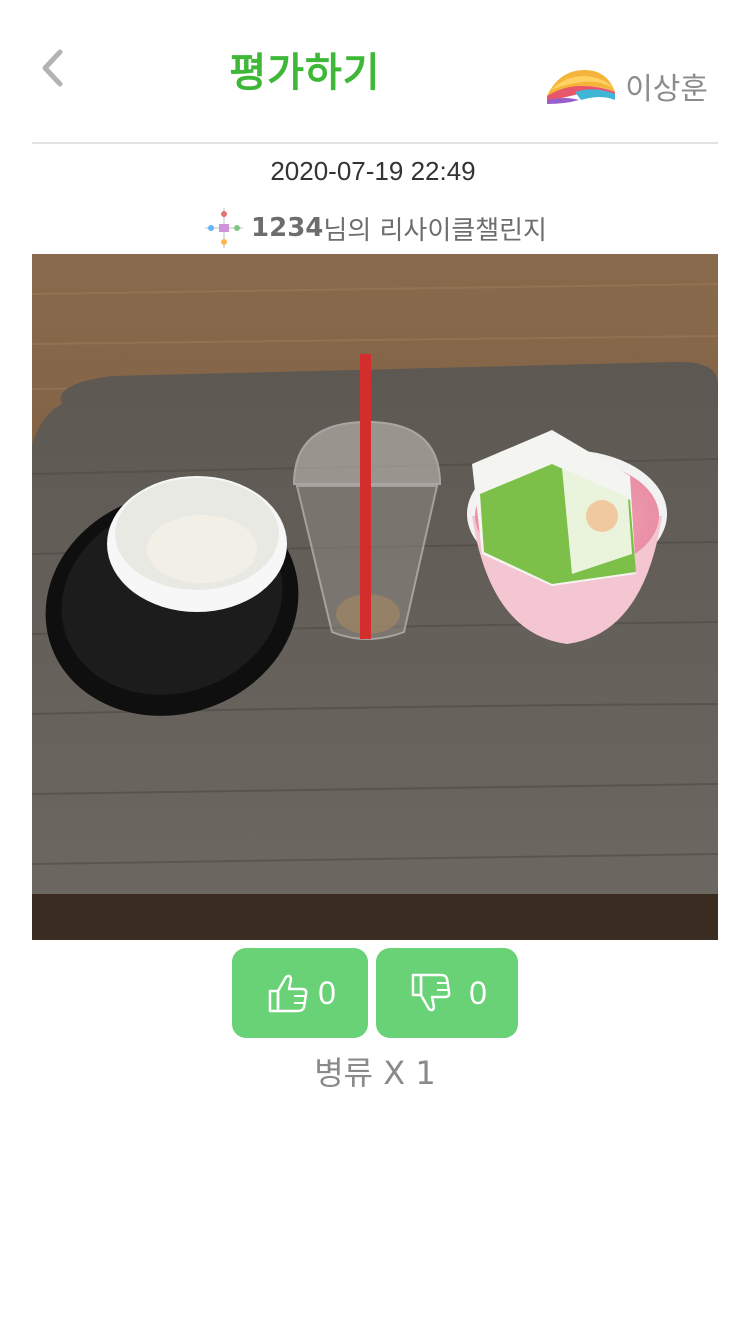 Image resolution: width=746 pixels, height=1328 pixels. Describe the element at coordinates (287, 228) in the screenshot. I see `author-id: 1234` at that location.